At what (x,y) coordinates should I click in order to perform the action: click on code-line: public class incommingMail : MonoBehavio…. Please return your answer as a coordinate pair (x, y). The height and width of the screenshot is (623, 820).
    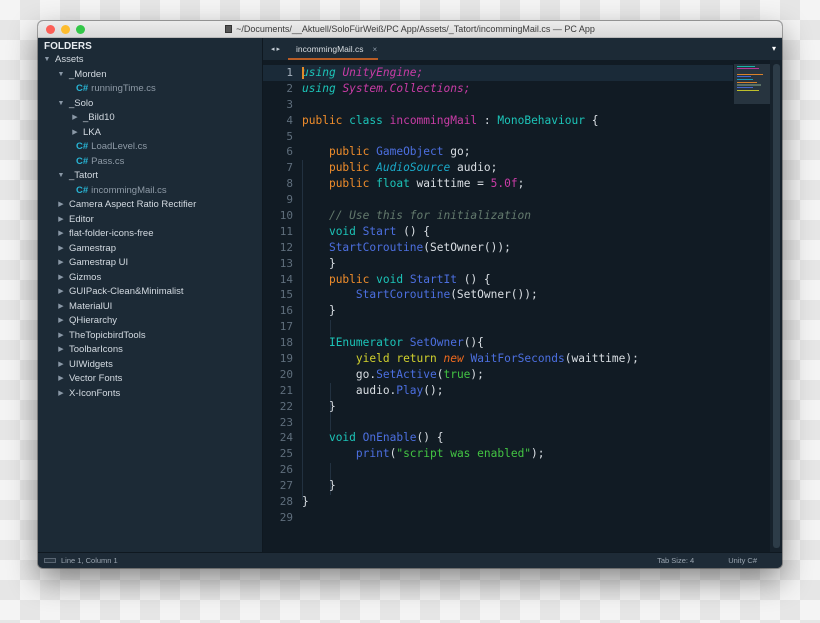
    Looking at the image, I should click on (512, 121).